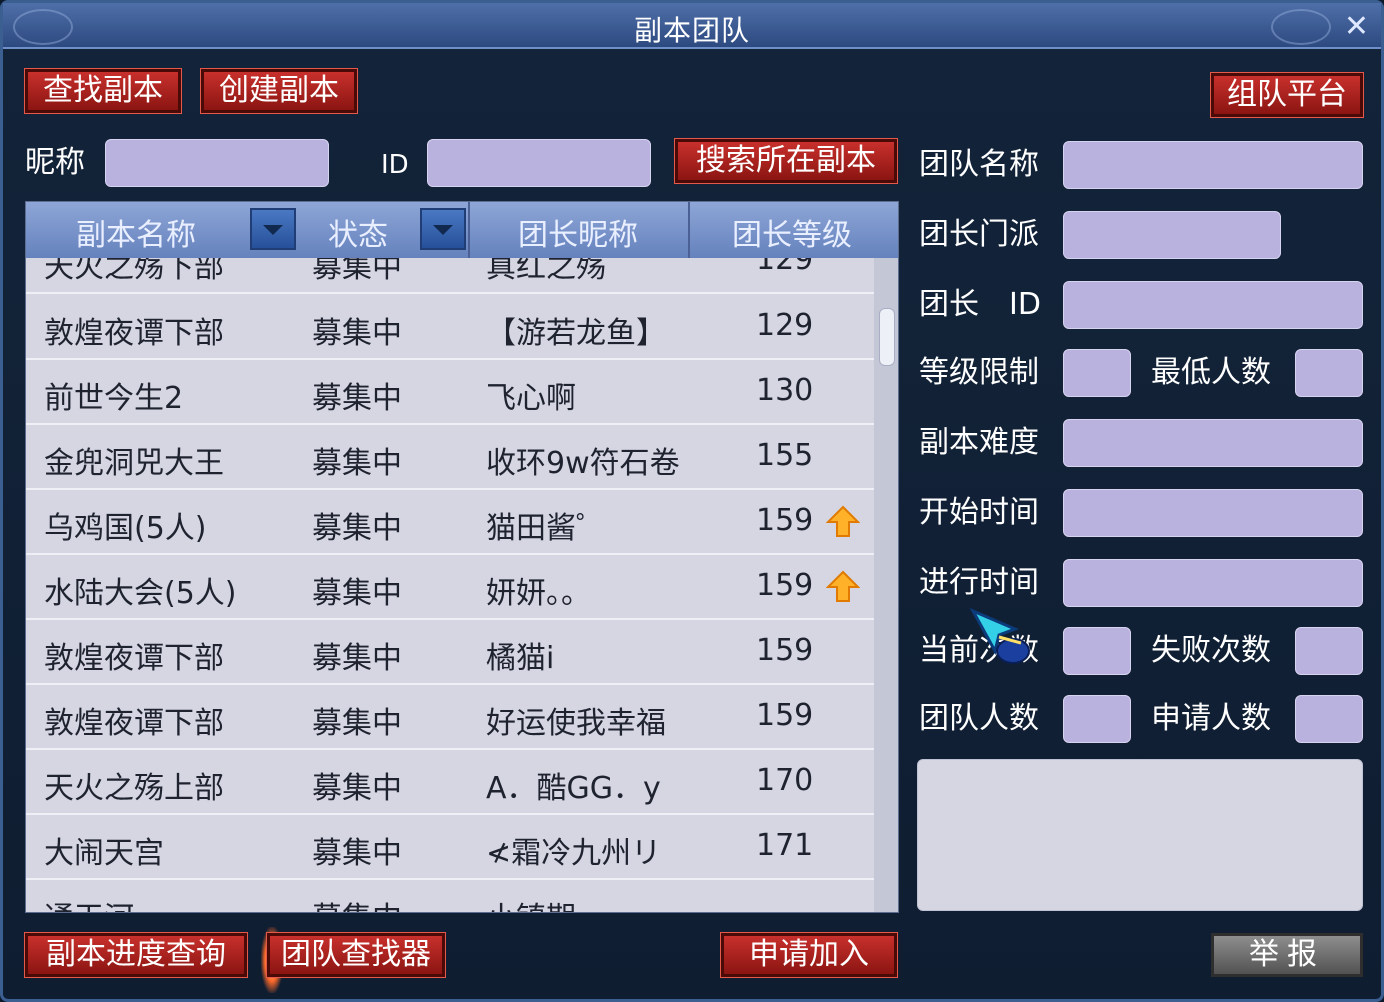 Image resolution: width=1384 pixels, height=1002 pixels. What do you see at coordinates (140, 593) in the screenshot?
I see `cell-dungeon-name: 水陆大会(5人)` at bounding box center [140, 593].